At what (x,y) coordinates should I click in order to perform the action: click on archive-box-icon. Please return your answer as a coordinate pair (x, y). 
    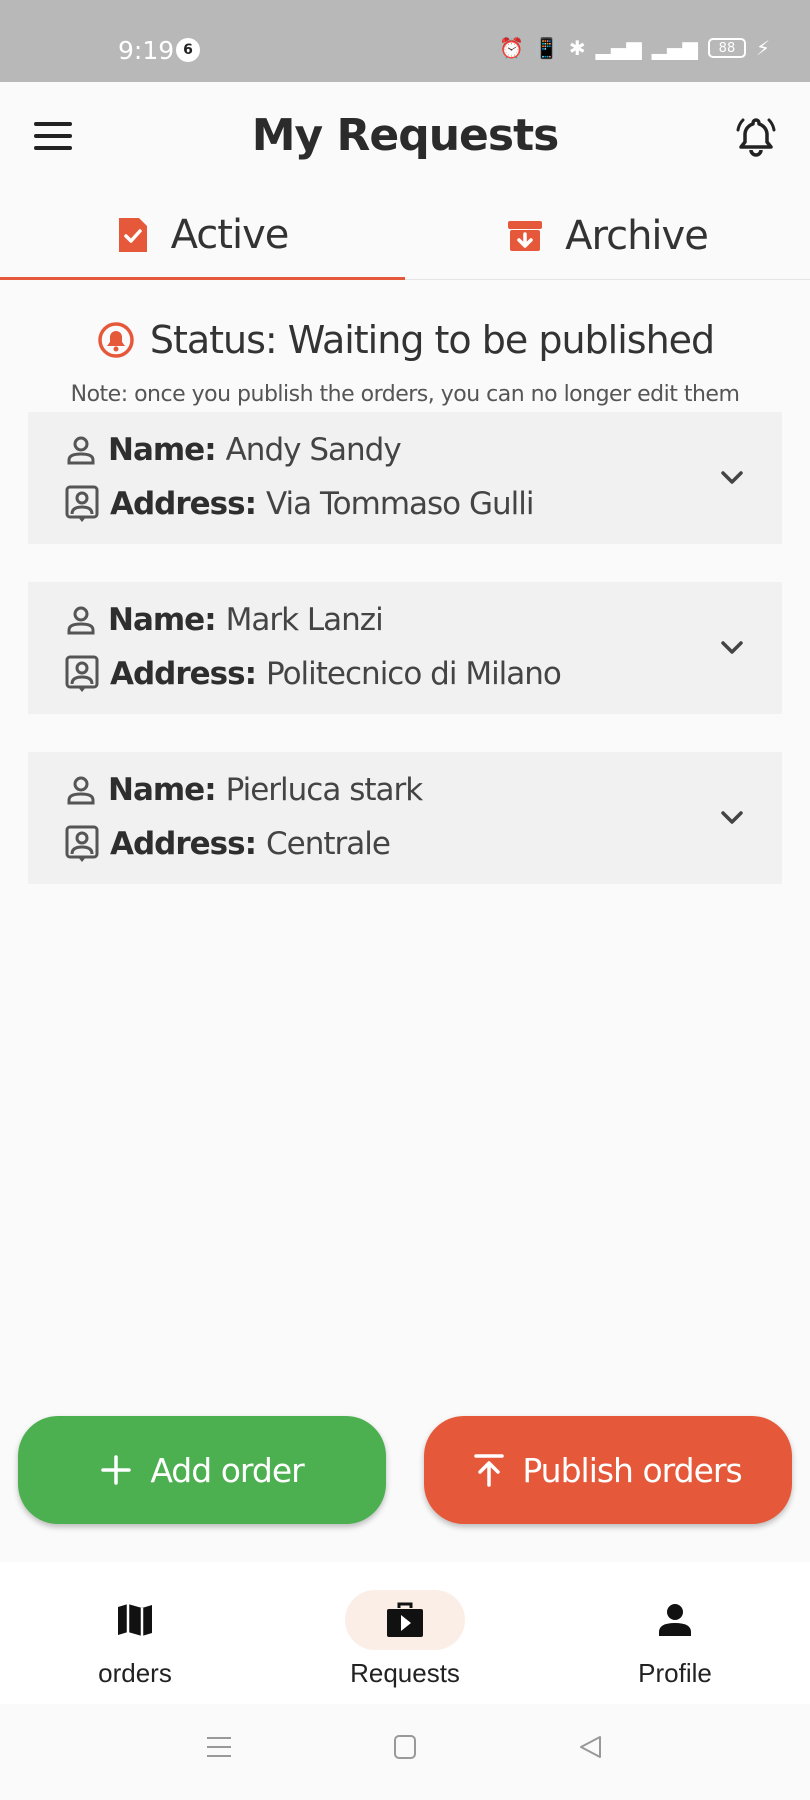
    Looking at the image, I should click on (525, 236).